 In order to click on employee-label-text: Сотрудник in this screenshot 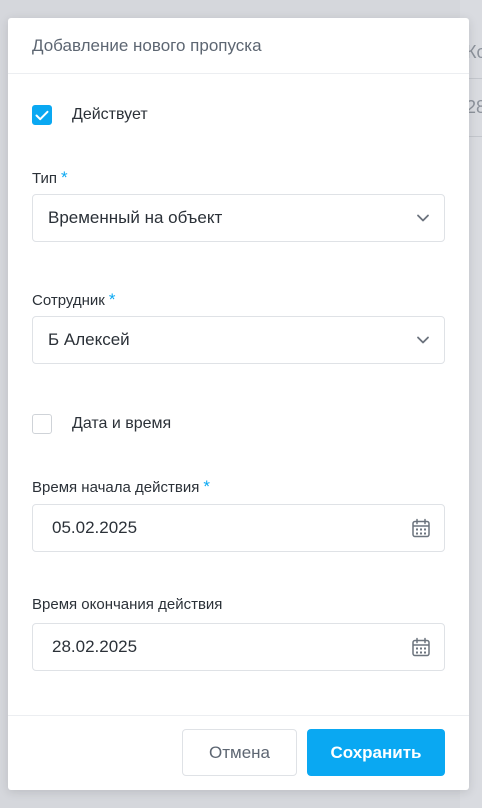, I will do `click(68, 300)`.